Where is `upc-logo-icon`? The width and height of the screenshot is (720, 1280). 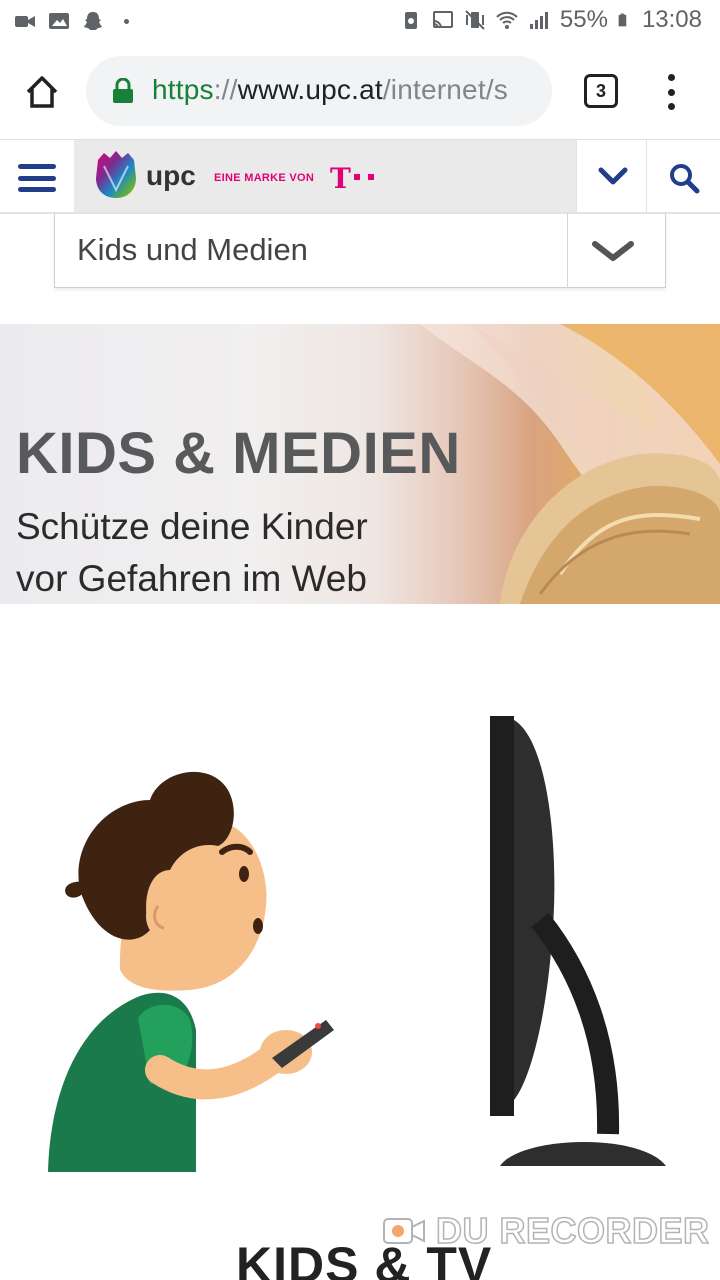
upc-logo-icon is located at coordinates (116, 174).